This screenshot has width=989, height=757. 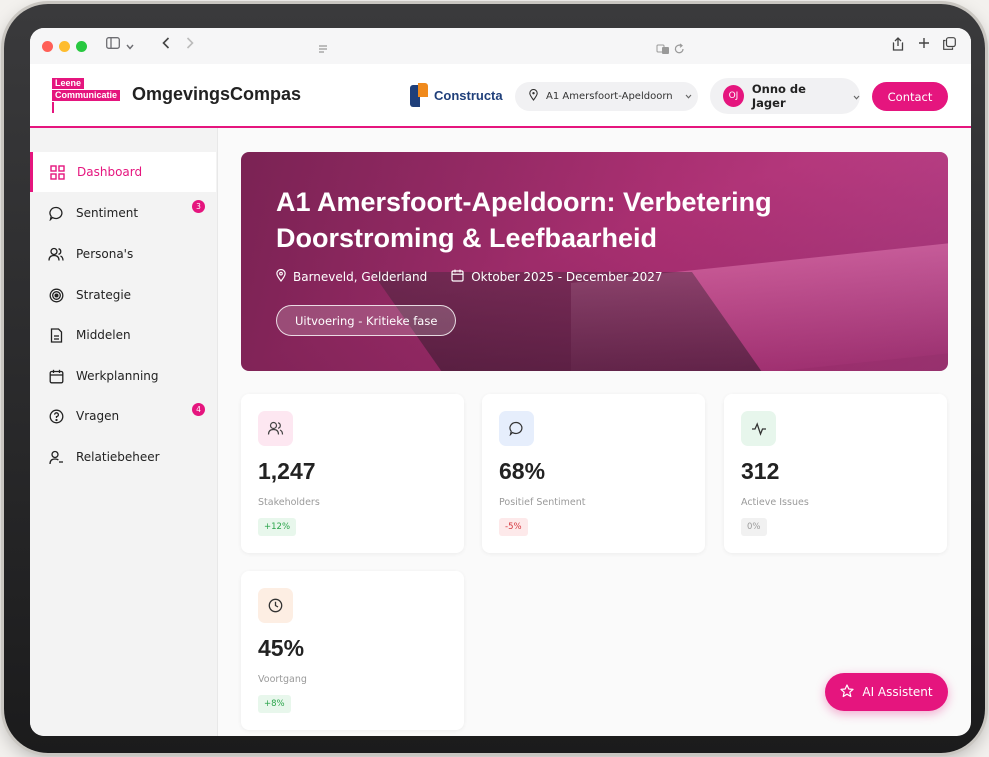 What do you see at coordinates (754, 527) in the screenshot?
I see `stat-delta-badge: 0%` at bounding box center [754, 527].